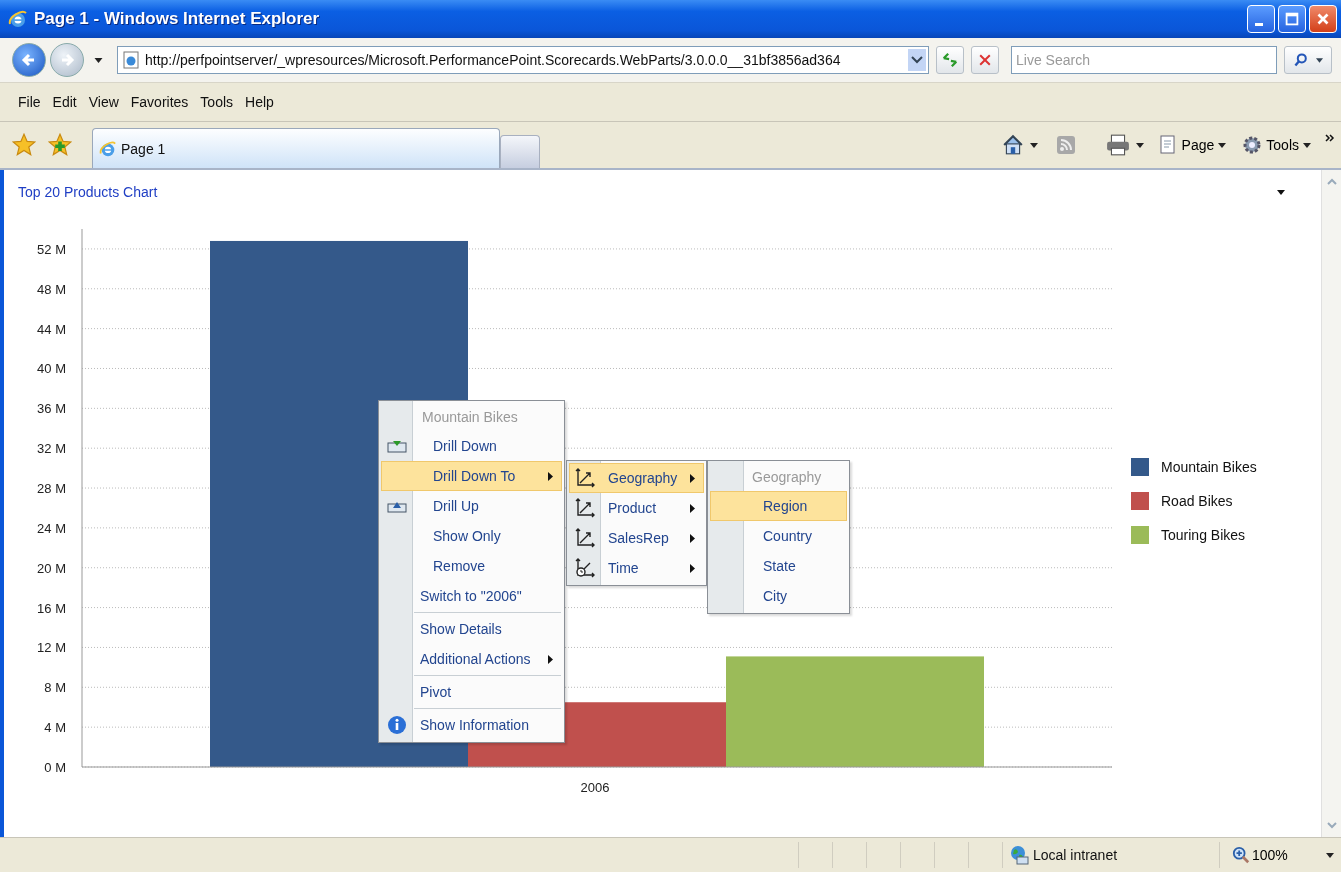  What do you see at coordinates (60, 145) in the screenshot?
I see `add-favorite-icon` at bounding box center [60, 145].